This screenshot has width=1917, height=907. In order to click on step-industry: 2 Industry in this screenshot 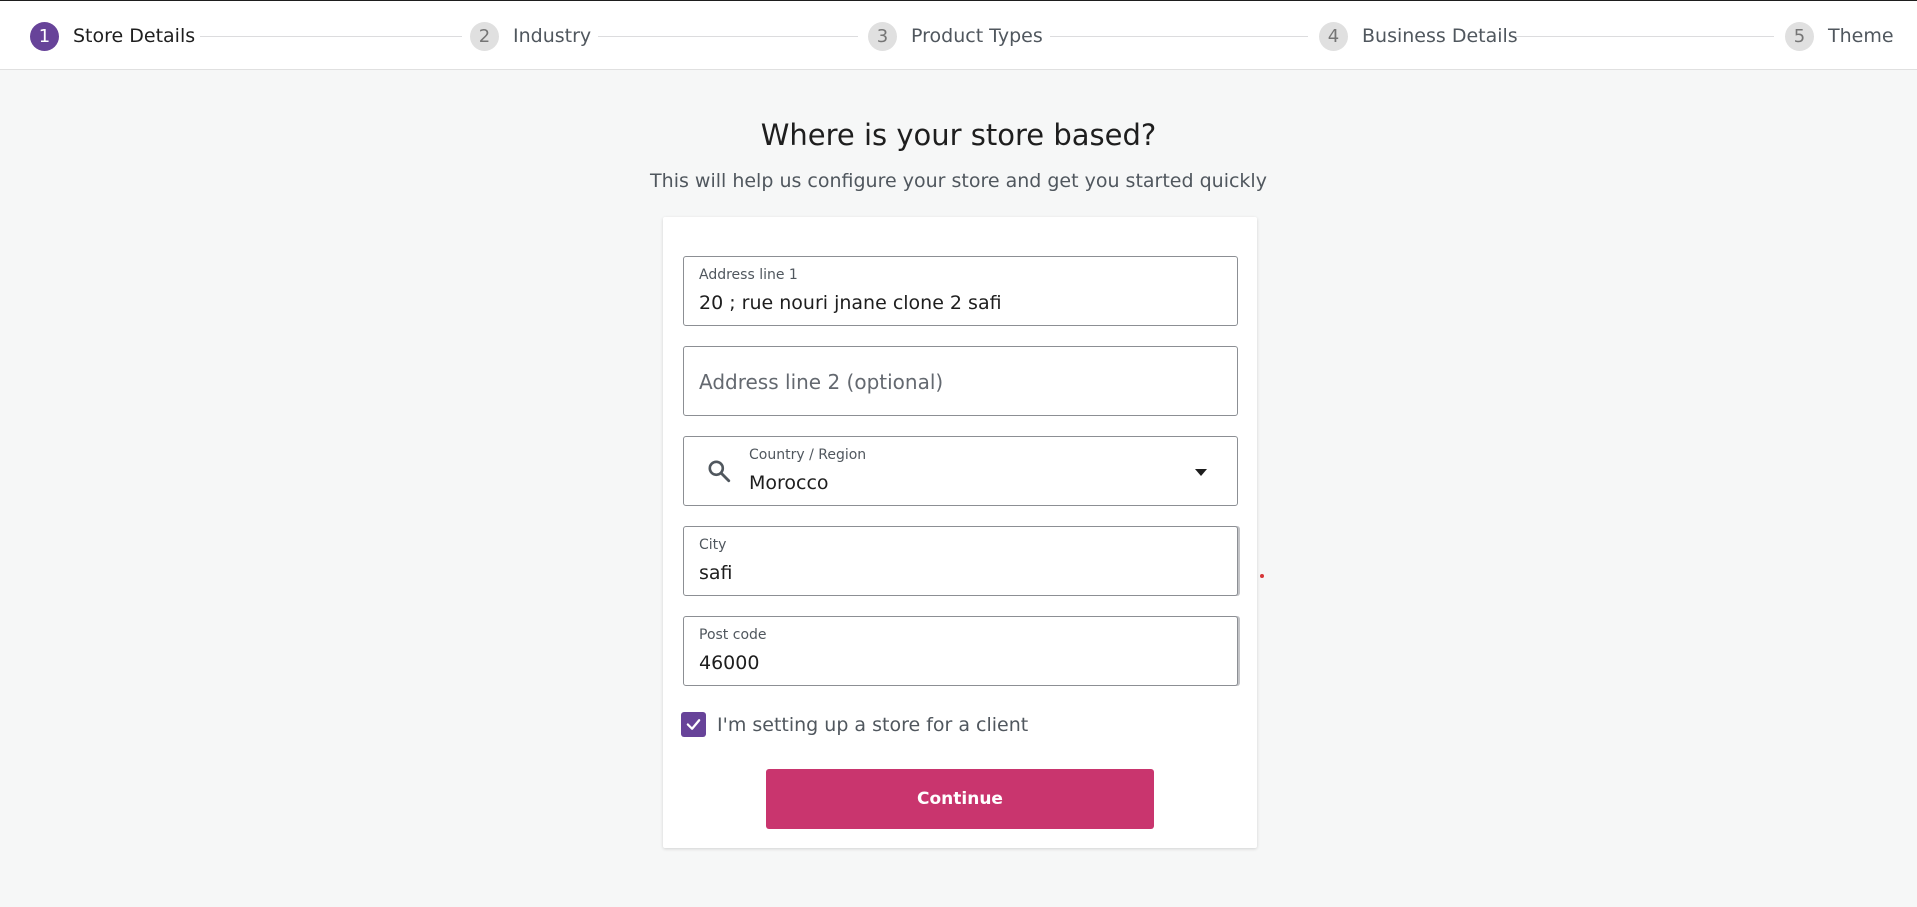, I will do `click(530, 36)`.